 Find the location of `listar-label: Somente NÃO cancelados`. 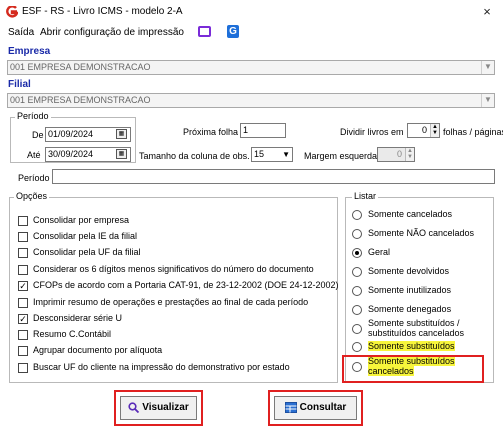

listar-label: Somente NÃO cancelados is located at coordinates (421, 233).